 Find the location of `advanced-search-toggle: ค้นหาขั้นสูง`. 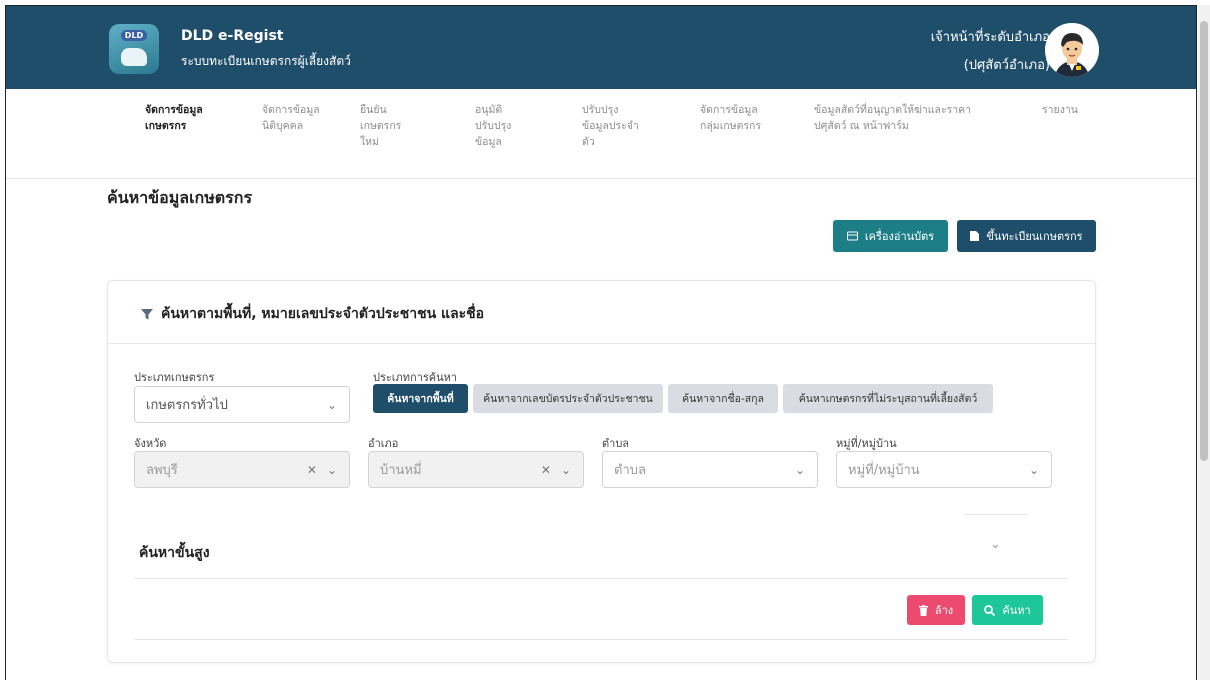

advanced-search-toggle: ค้นหาขั้นสูง is located at coordinates (174, 553).